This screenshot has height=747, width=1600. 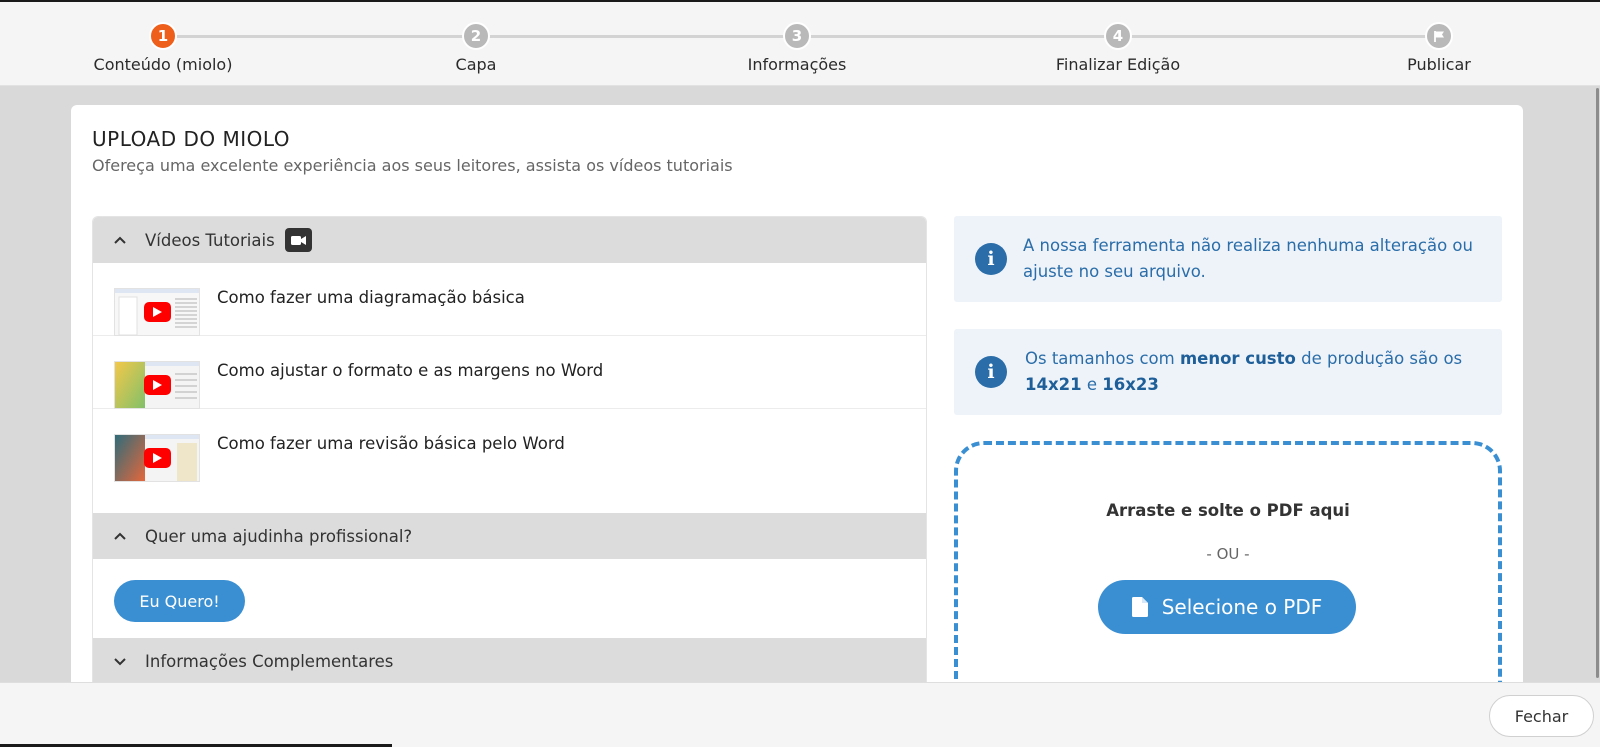 What do you see at coordinates (1053, 384) in the screenshot?
I see `size-14x21: 14x21` at bounding box center [1053, 384].